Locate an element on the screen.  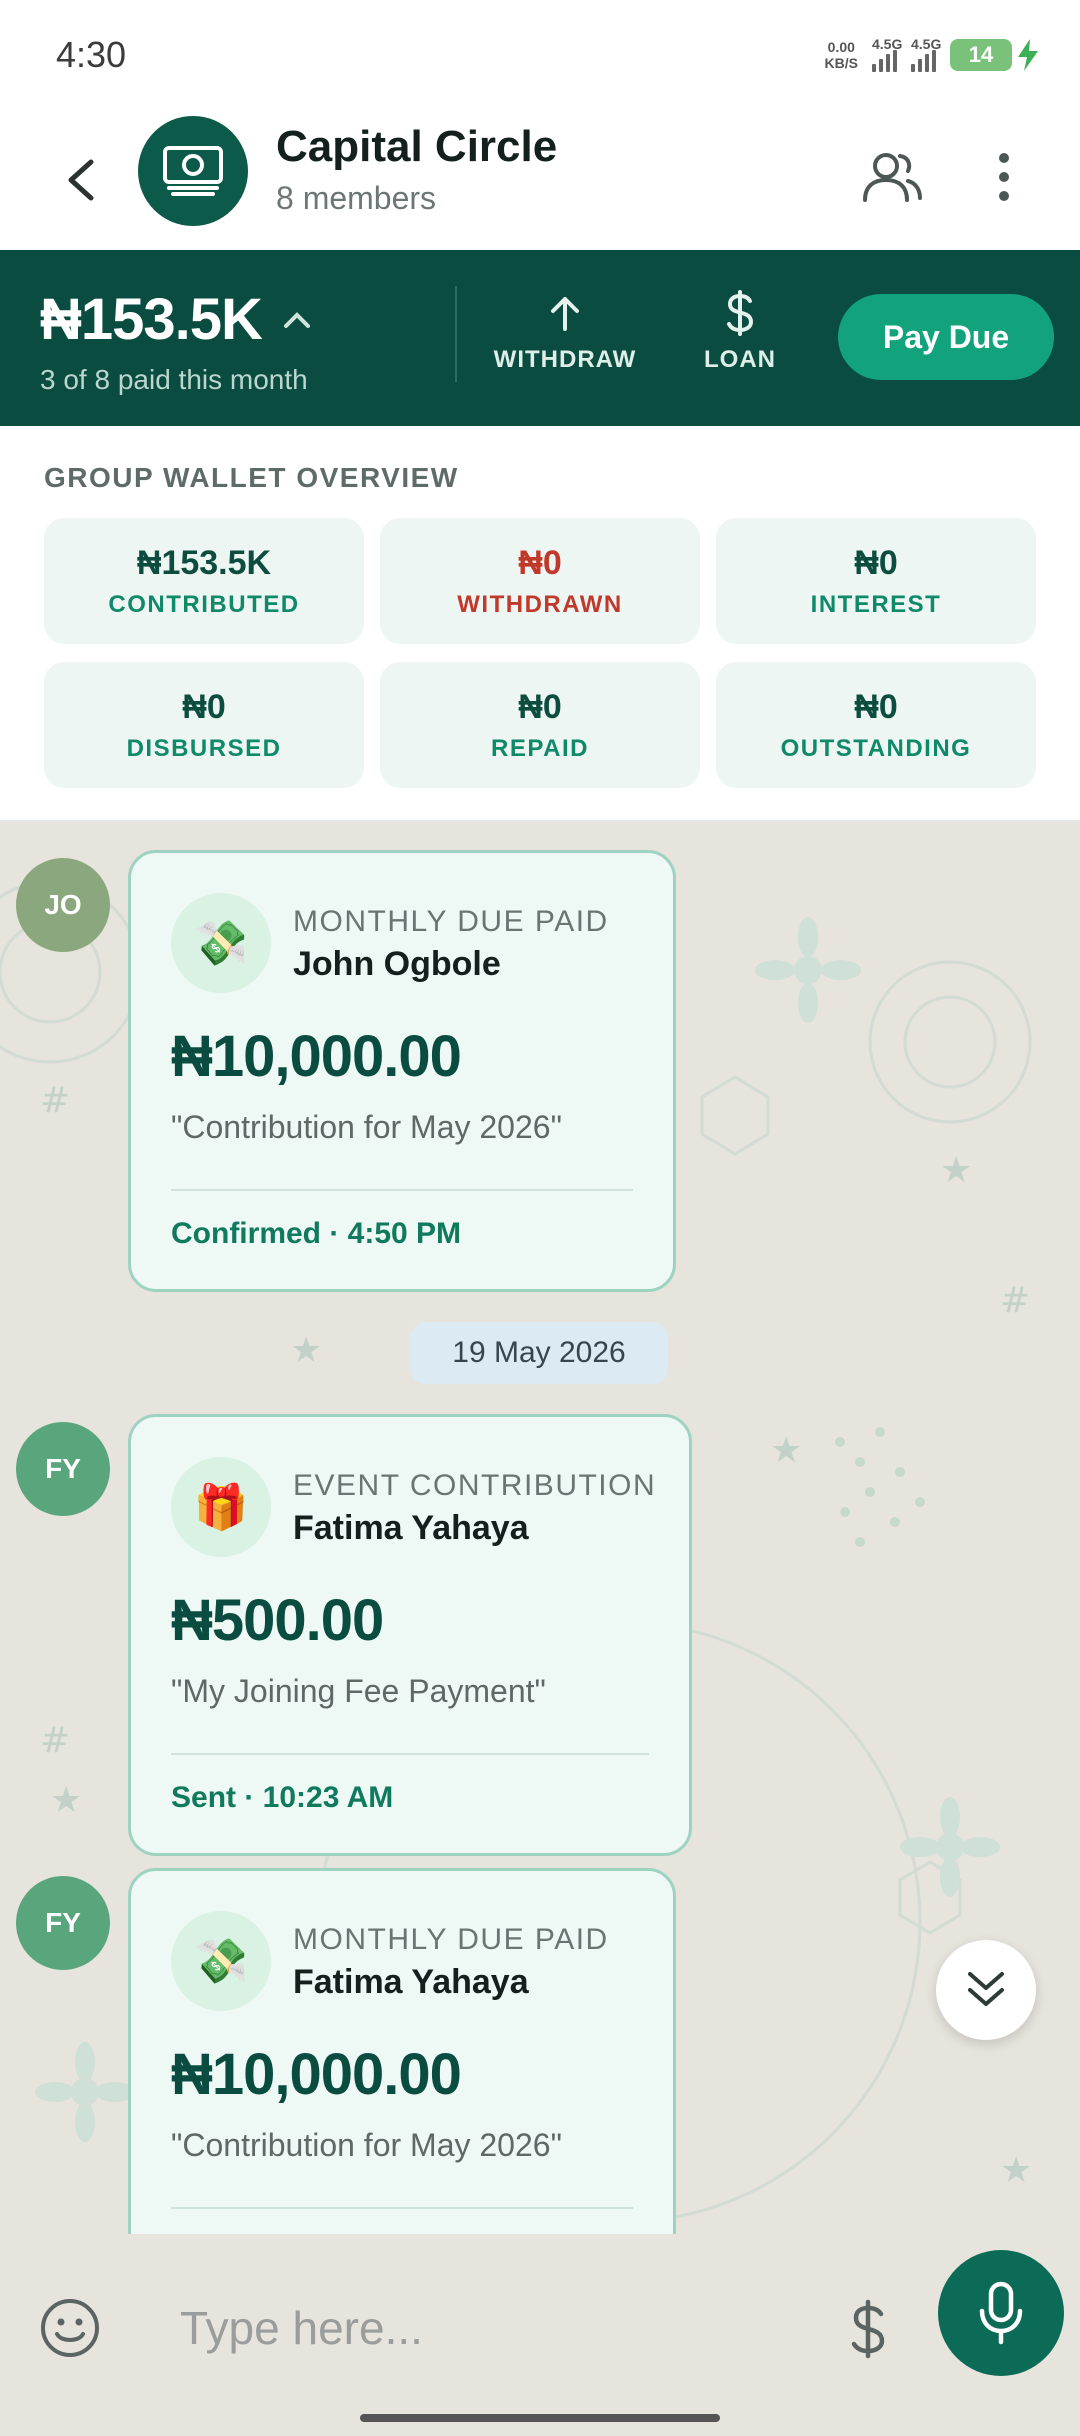
stat-repaid: ₦0 REPAID is located at coordinates (540, 725).